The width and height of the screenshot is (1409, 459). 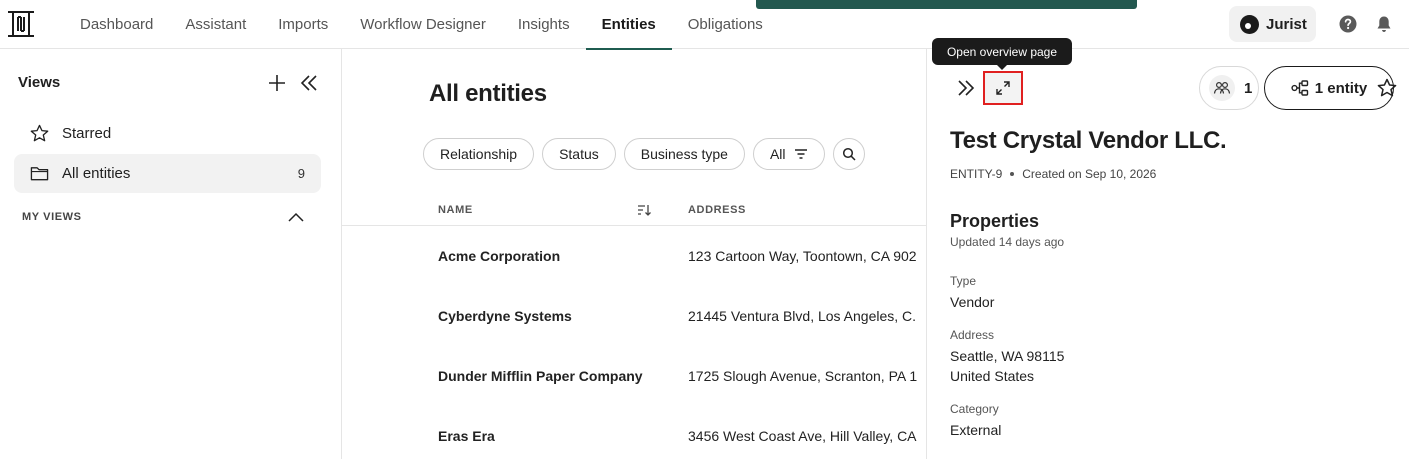 I want to click on property-value-address-line1: Seattle, WA 98115, so click(x=1007, y=356).